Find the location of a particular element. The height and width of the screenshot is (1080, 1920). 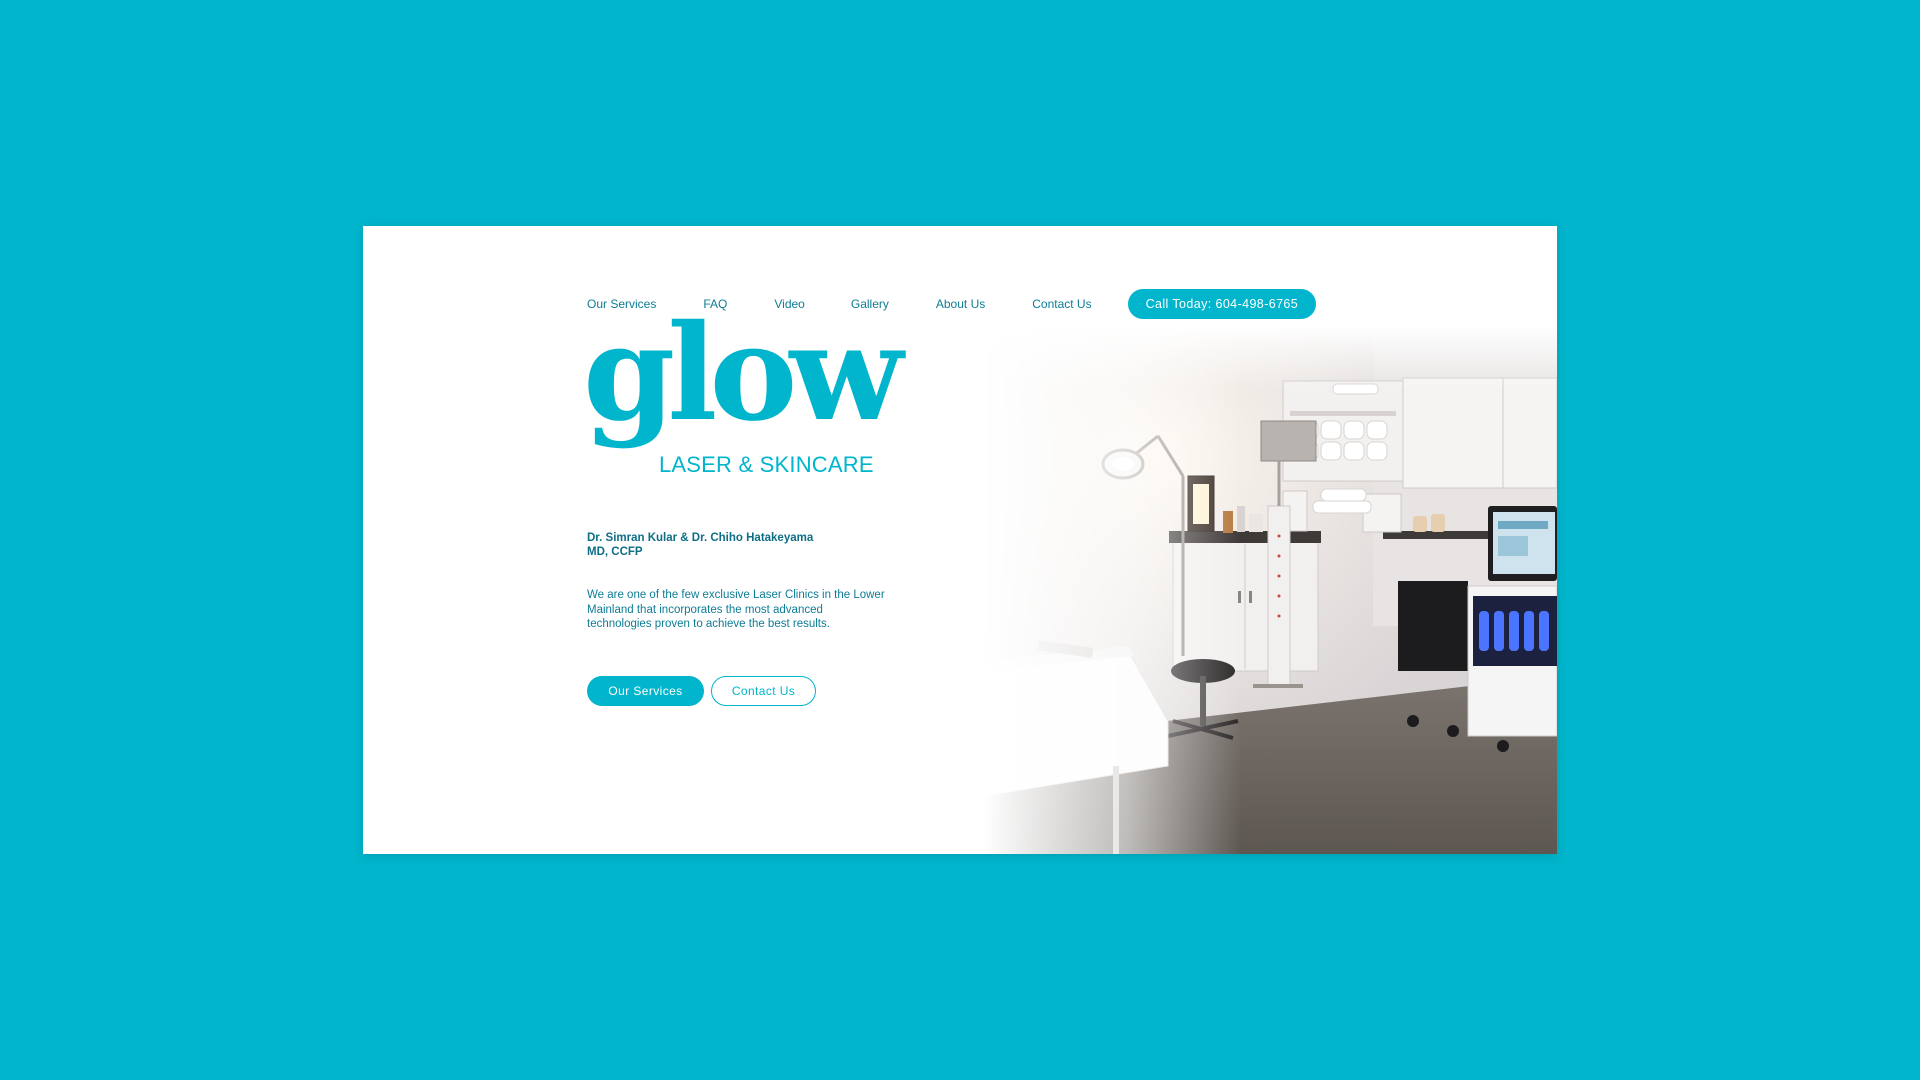

nav-contact-us: Contact Us is located at coordinates (1061, 304).